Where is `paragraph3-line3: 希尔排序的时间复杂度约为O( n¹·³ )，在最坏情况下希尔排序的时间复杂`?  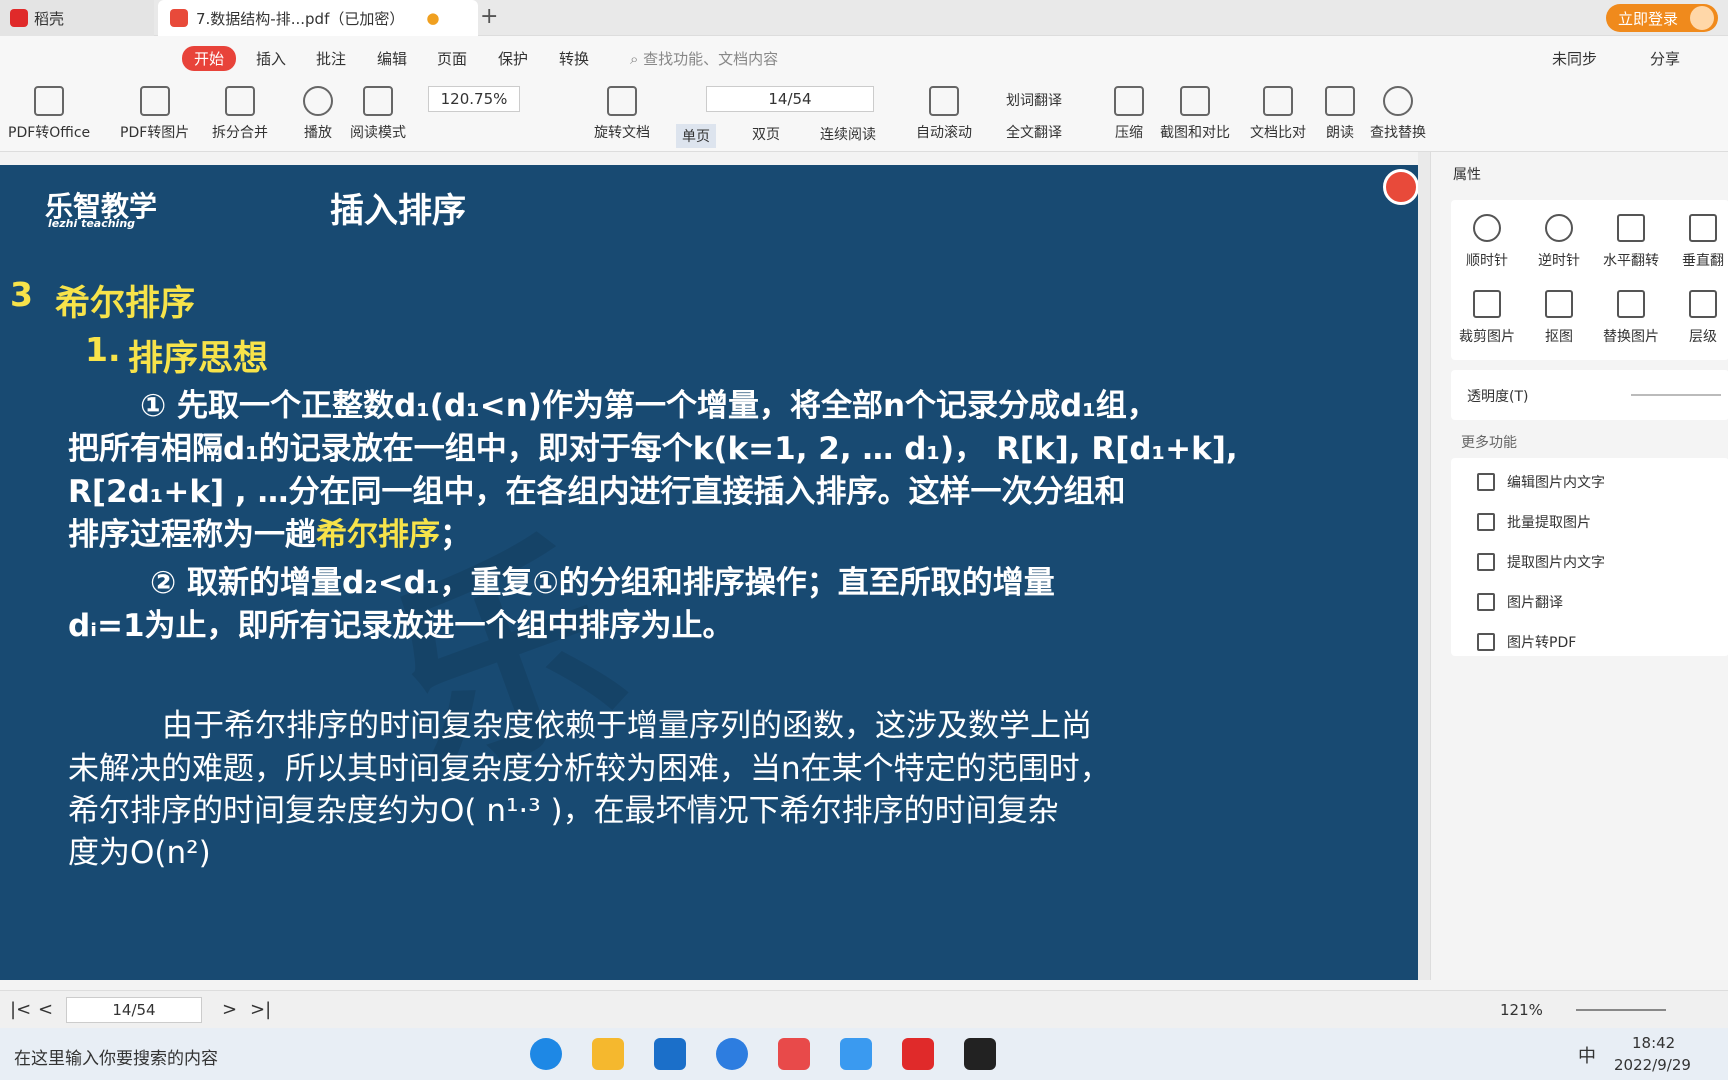
paragraph3-line3: 希尔排序的时间复杂度约为O( n¹·³ )，在最坏情况下希尔排序的时间复杂 is located at coordinates (563, 811).